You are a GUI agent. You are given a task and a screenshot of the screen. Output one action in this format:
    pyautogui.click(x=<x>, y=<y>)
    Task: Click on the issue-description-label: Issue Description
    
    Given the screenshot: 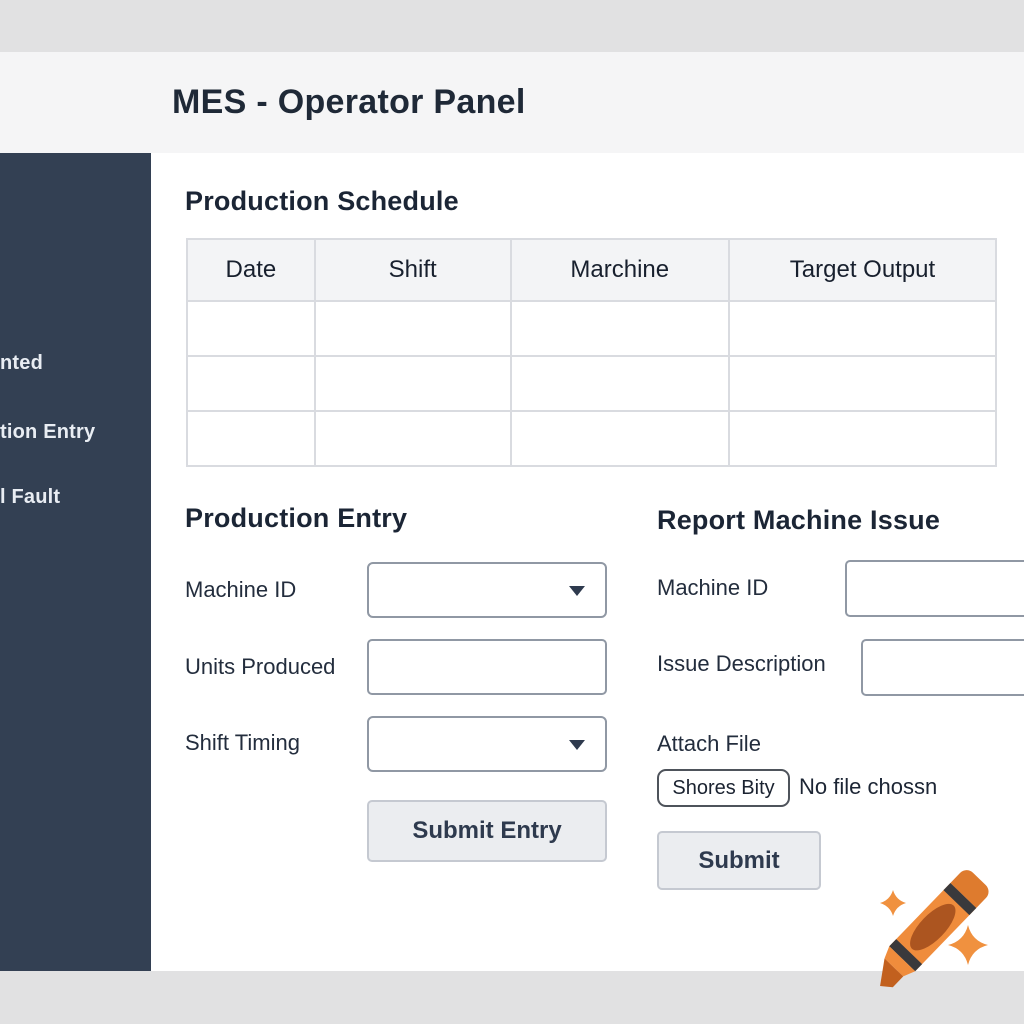 What is the action you would take?
    pyautogui.click(x=741, y=663)
    